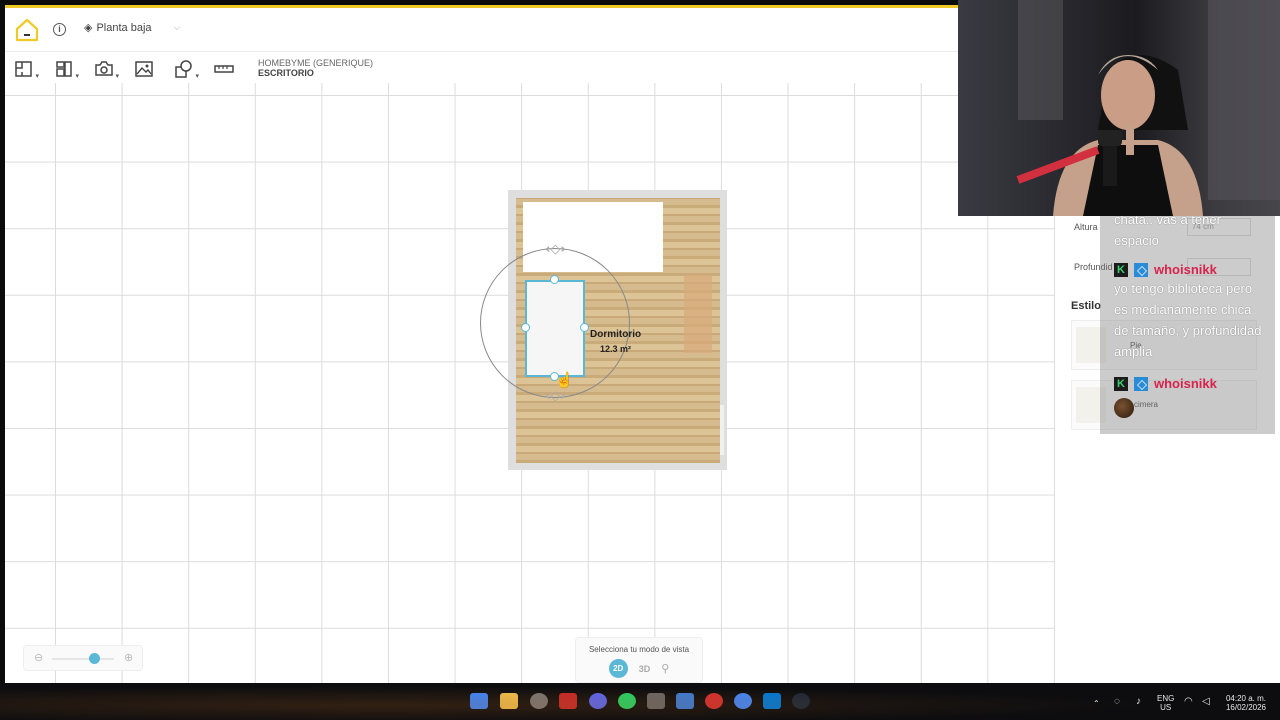 Image resolution: width=1280 pixels, height=720 pixels. What do you see at coordinates (698, 314) in the screenshot?
I see `wardrobe-furniture` at bounding box center [698, 314].